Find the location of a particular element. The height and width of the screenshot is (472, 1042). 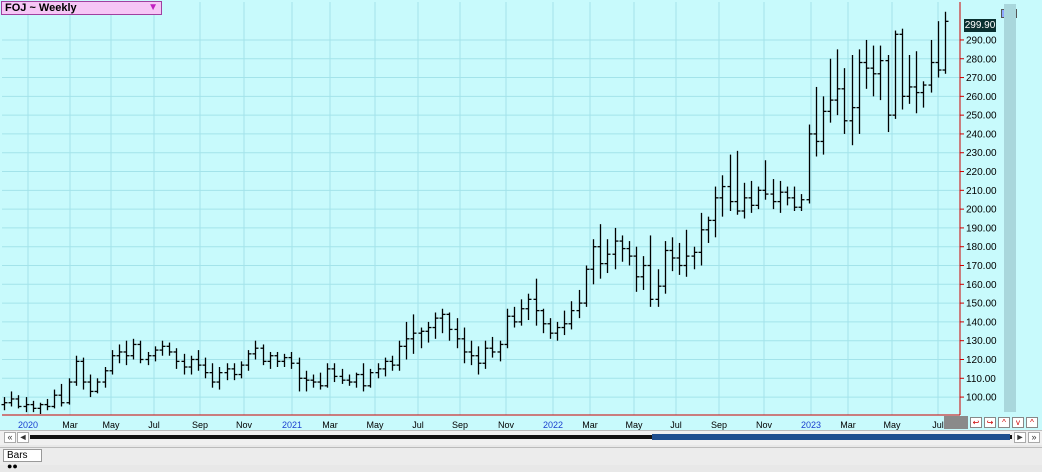

y-tick-label: 280.00 is located at coordinates (981, 59).